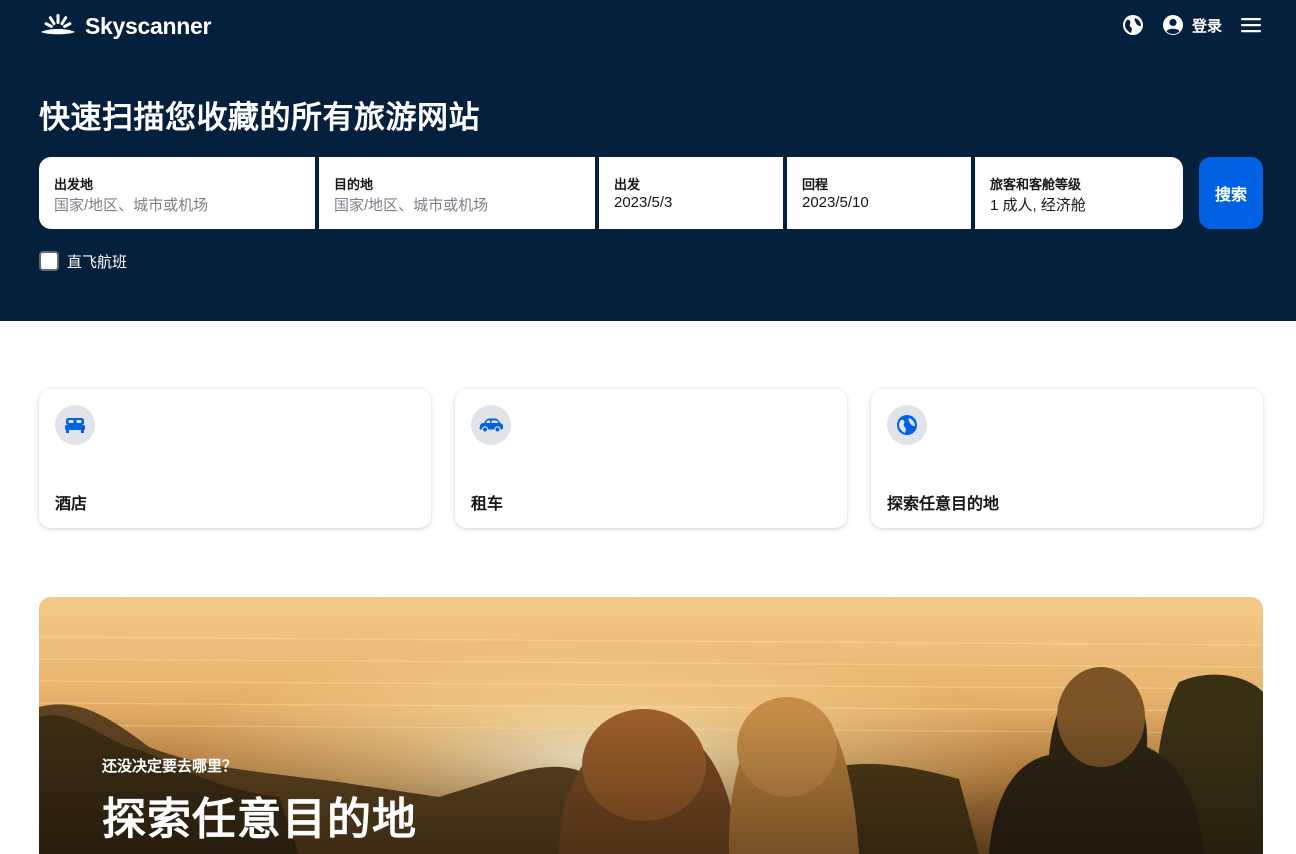 The height and width of the screenshot is (854, 1296). I want to click on return-date-value: 2023/5/10, so click(835, 202).